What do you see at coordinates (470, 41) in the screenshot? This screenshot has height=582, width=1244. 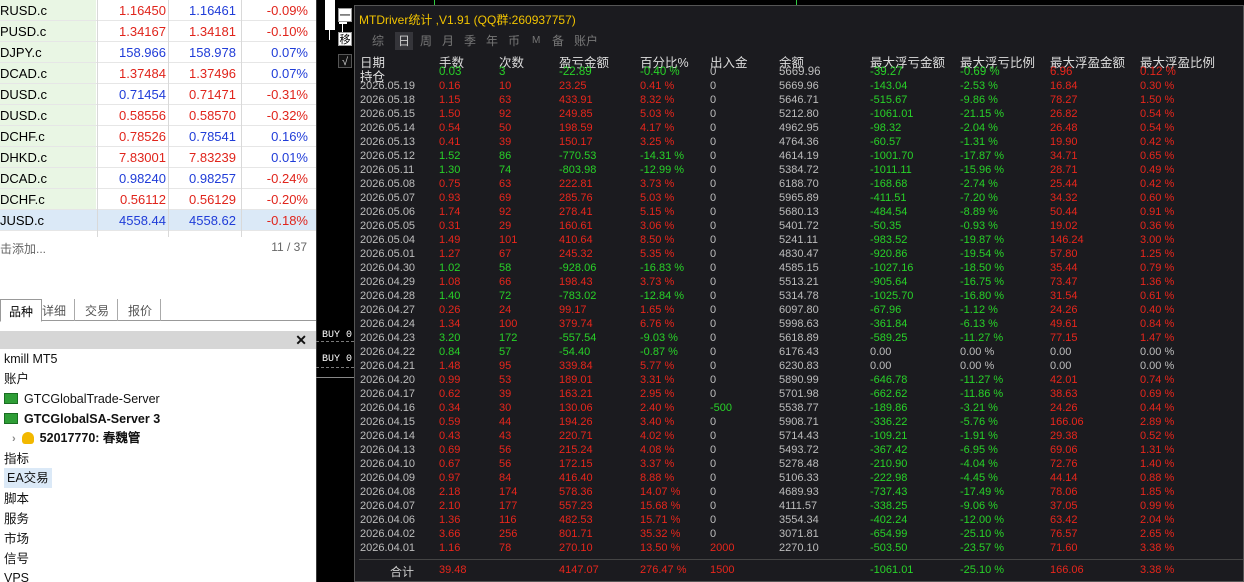 I see `period-tab: 季` at bounding box center [470, 41].